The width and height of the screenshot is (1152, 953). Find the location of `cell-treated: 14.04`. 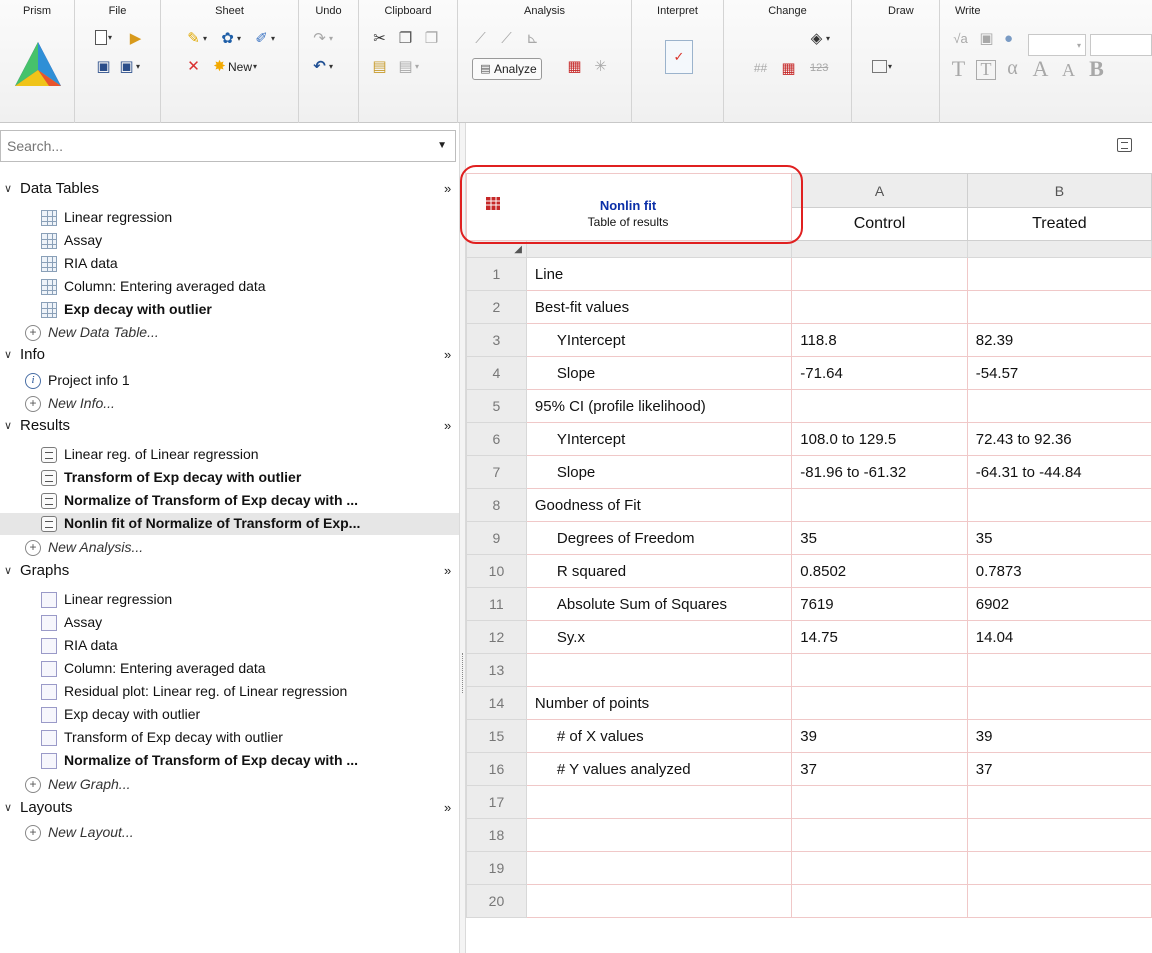

cell-treated: 14.04 is located at coordinates (1059, 637).